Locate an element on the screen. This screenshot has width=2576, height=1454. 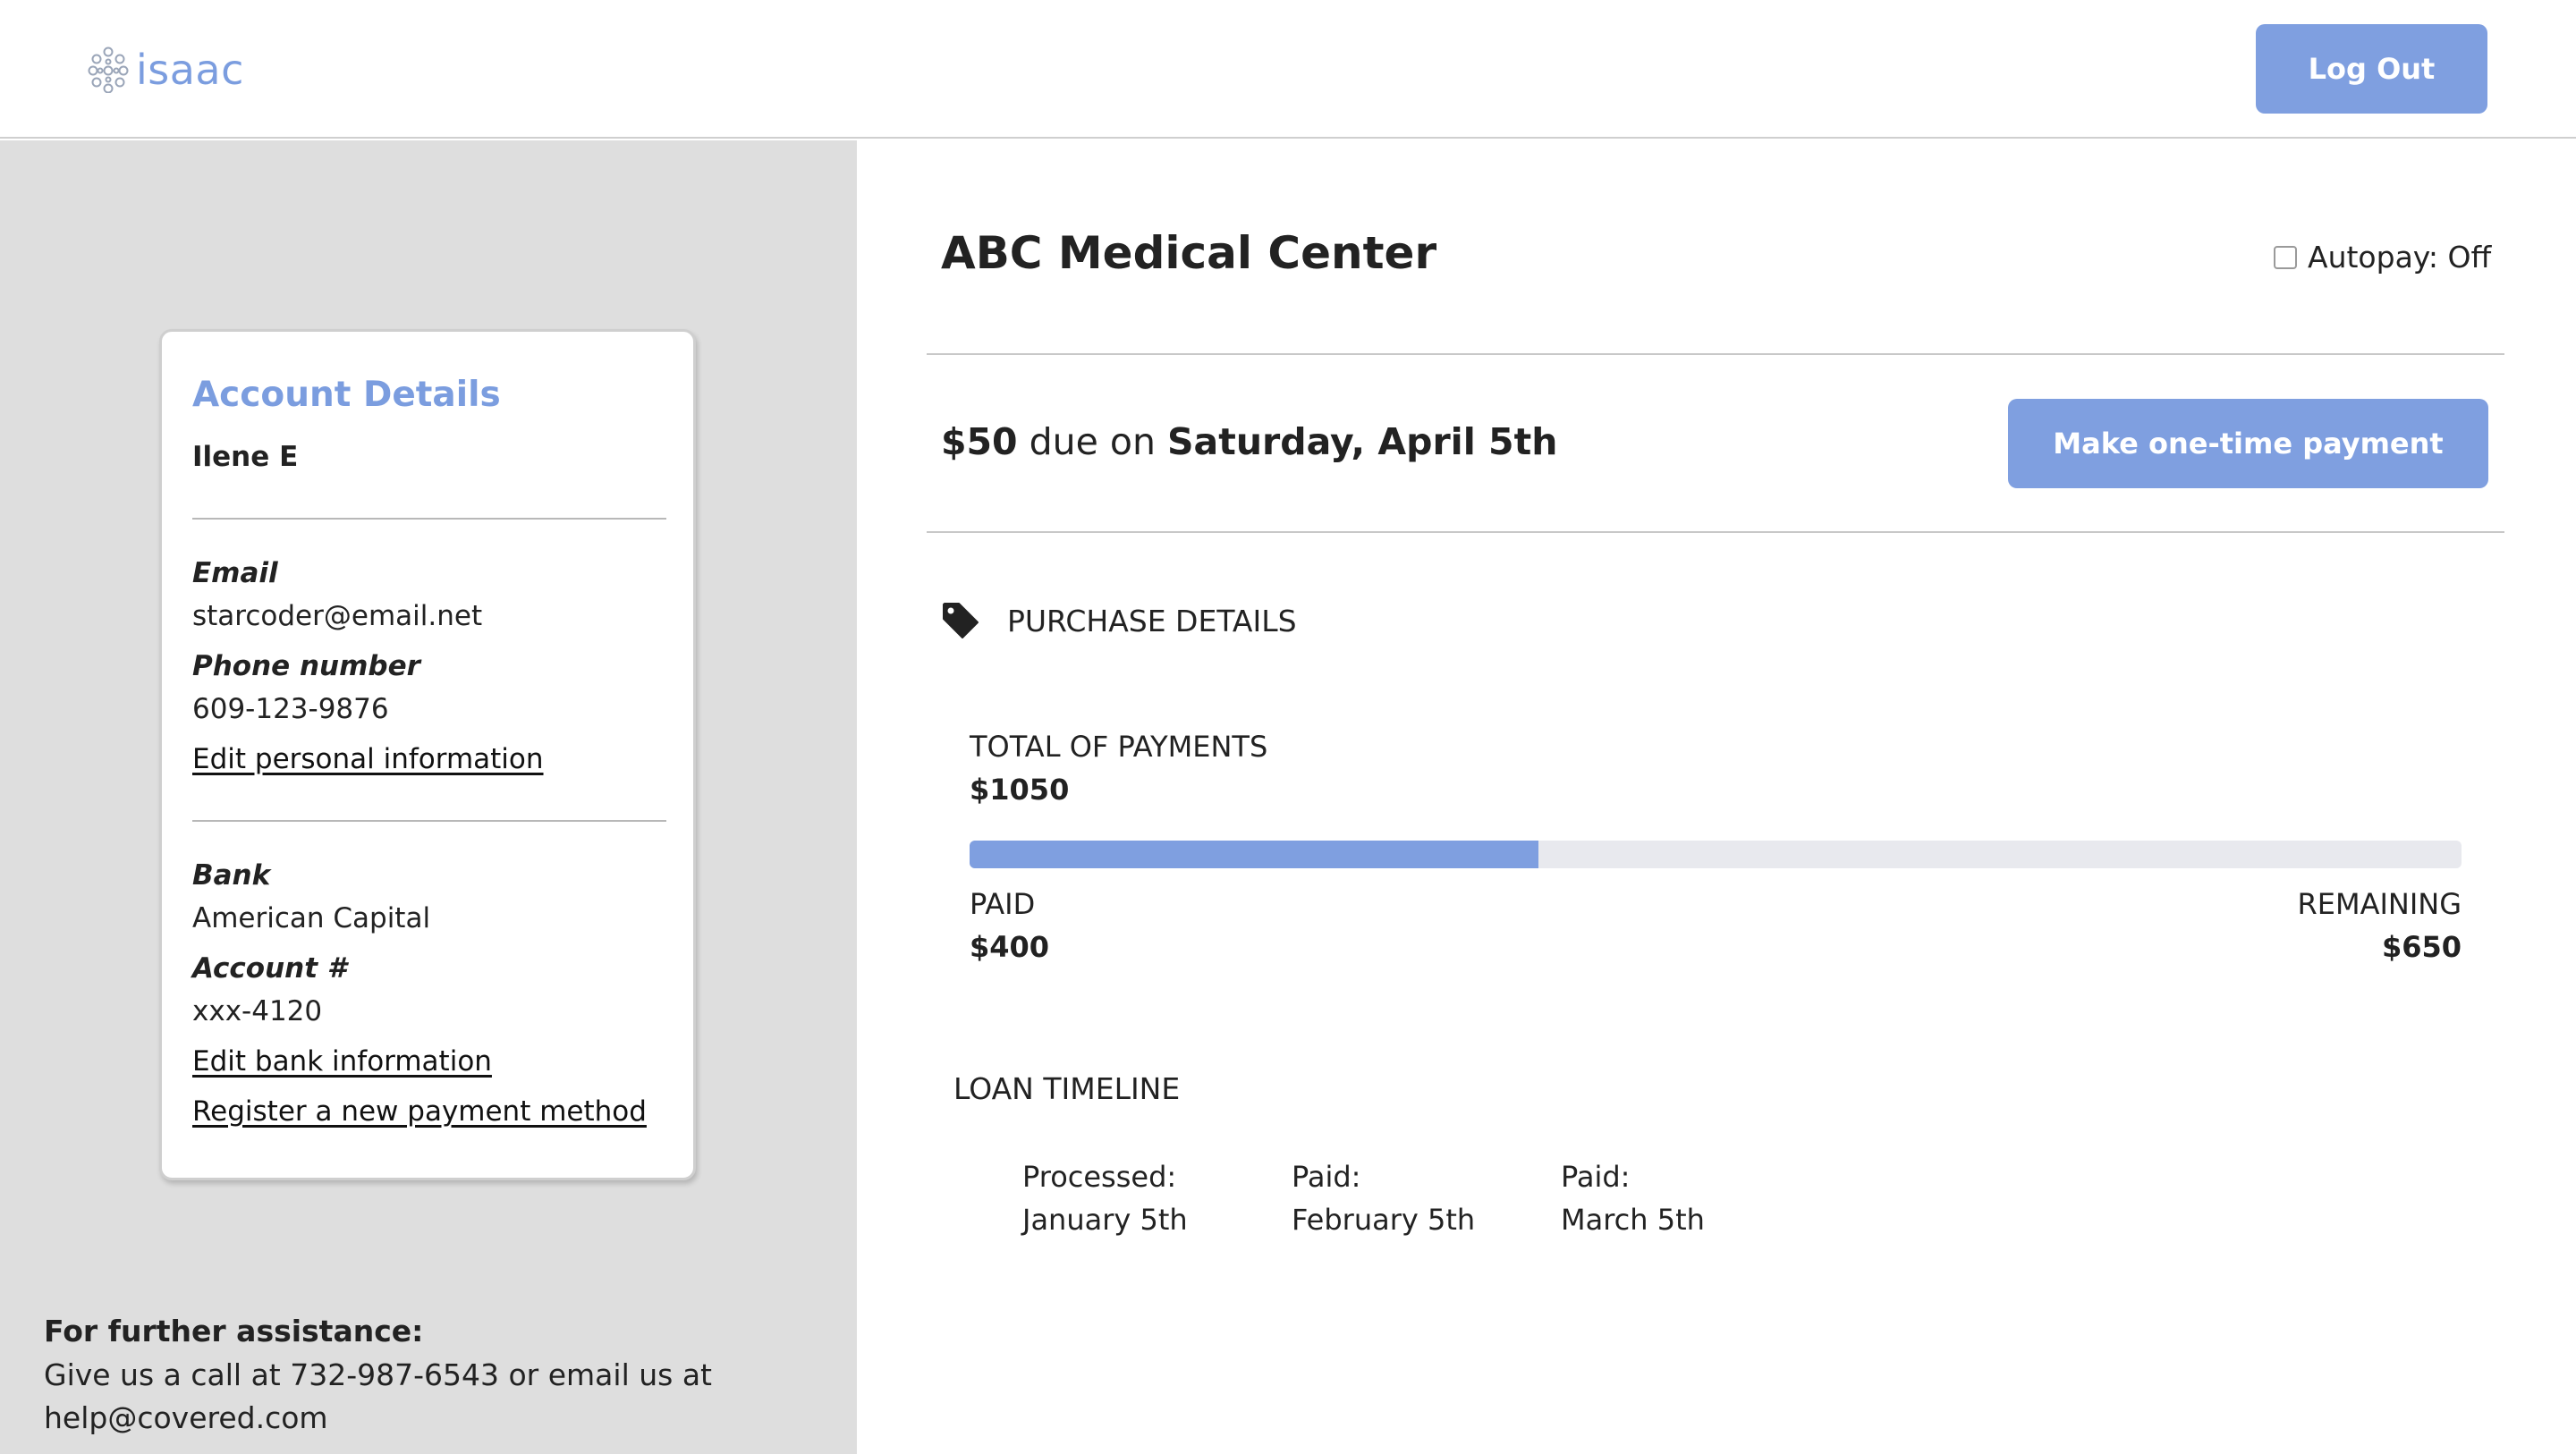
logo-text: isaac is located at coordinates (190, 70).